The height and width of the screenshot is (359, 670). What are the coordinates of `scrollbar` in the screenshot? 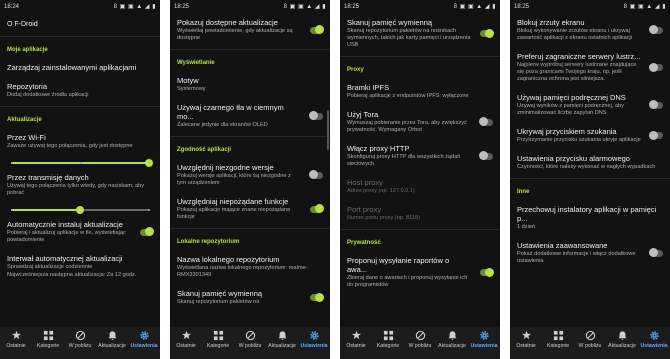 It's located at (328, 130).